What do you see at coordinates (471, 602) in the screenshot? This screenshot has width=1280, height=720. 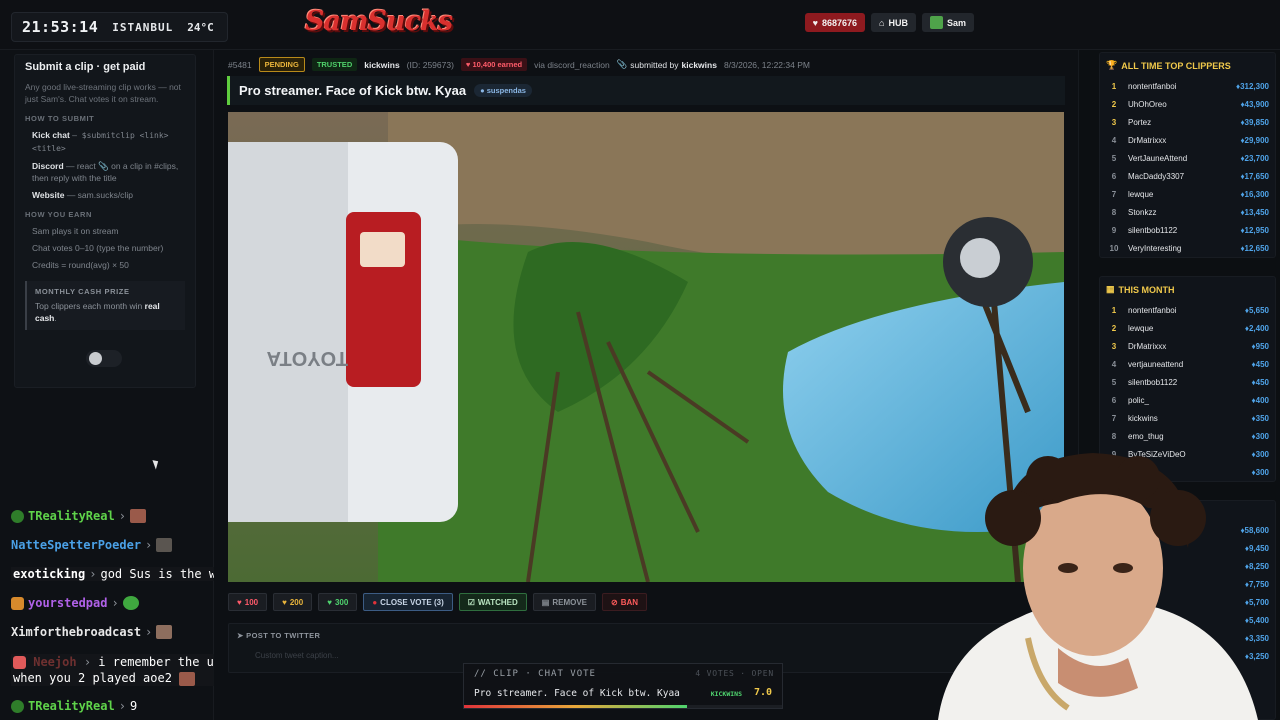 I see `check-icon: ☑` at bounding box center [471, 602].